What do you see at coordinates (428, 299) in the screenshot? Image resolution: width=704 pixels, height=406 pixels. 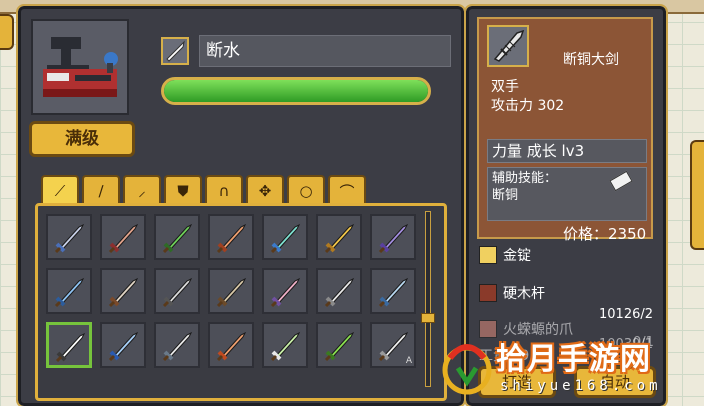 I see `grid-scrollbar` at bounding box center [428, 299].